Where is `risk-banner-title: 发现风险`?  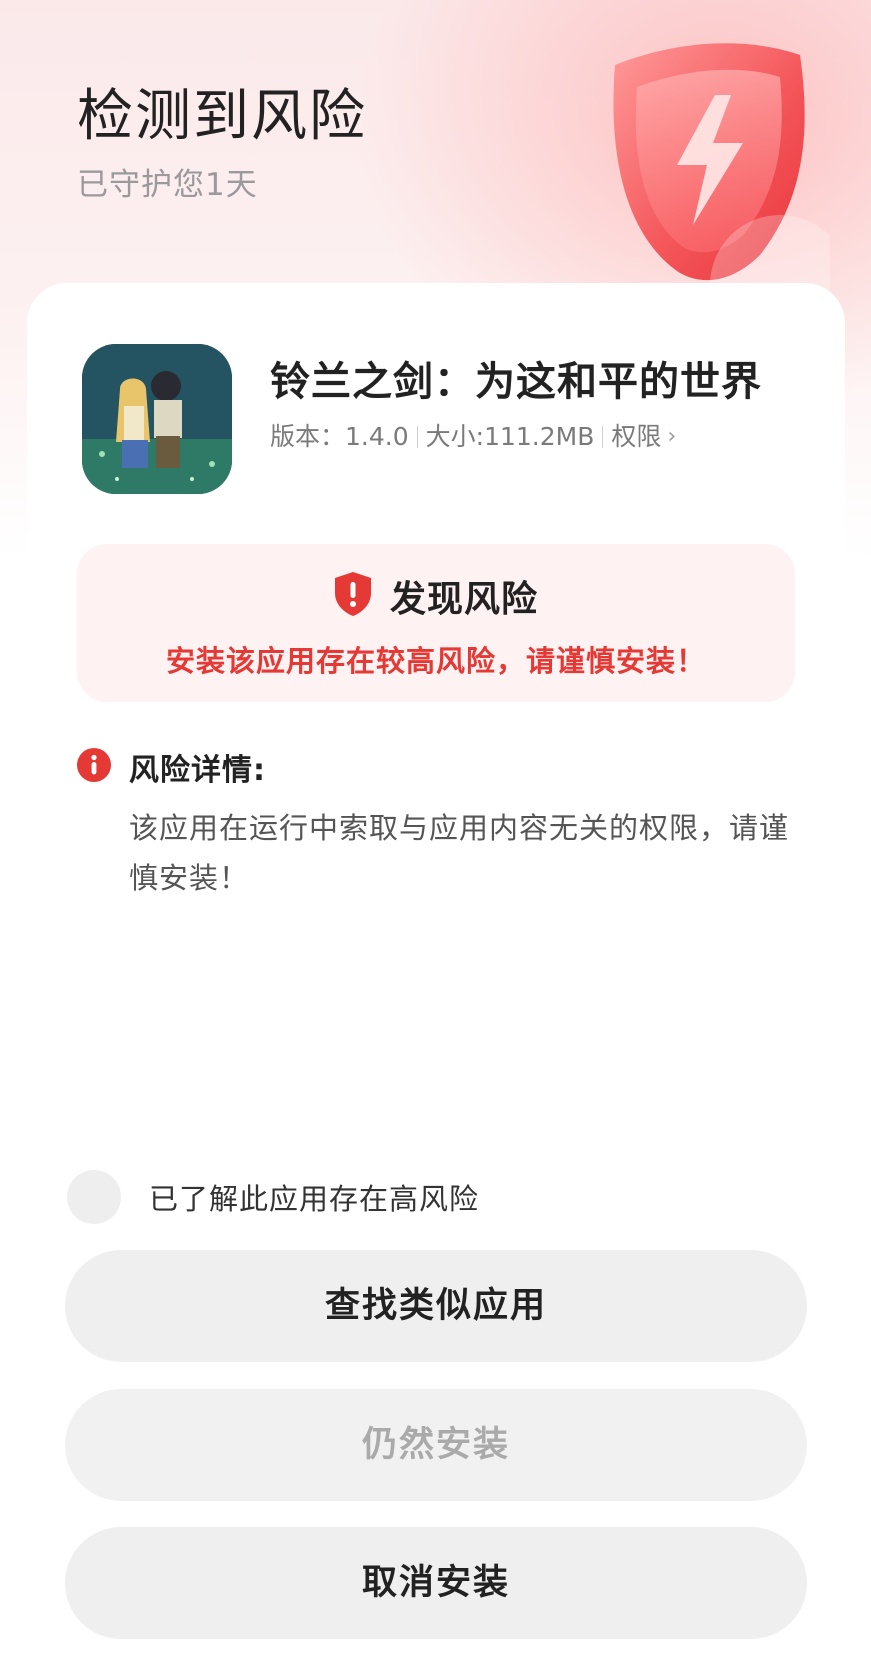 risk-banner-title: 发现风险 is located at coordinates (463, 599).